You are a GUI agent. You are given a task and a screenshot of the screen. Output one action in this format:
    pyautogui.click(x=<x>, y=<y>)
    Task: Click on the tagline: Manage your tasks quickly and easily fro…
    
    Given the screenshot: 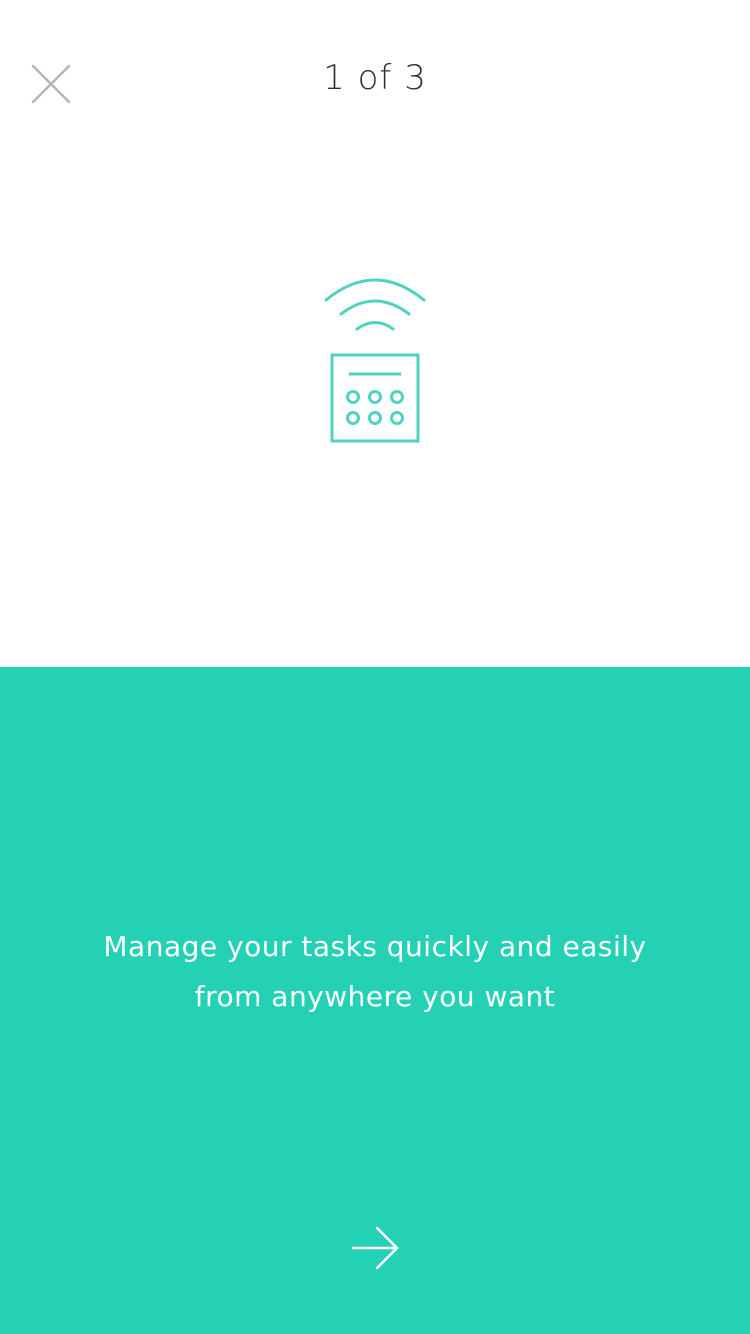 What is the action you would take?
    pyautogui.click(x=375, y=972)
    